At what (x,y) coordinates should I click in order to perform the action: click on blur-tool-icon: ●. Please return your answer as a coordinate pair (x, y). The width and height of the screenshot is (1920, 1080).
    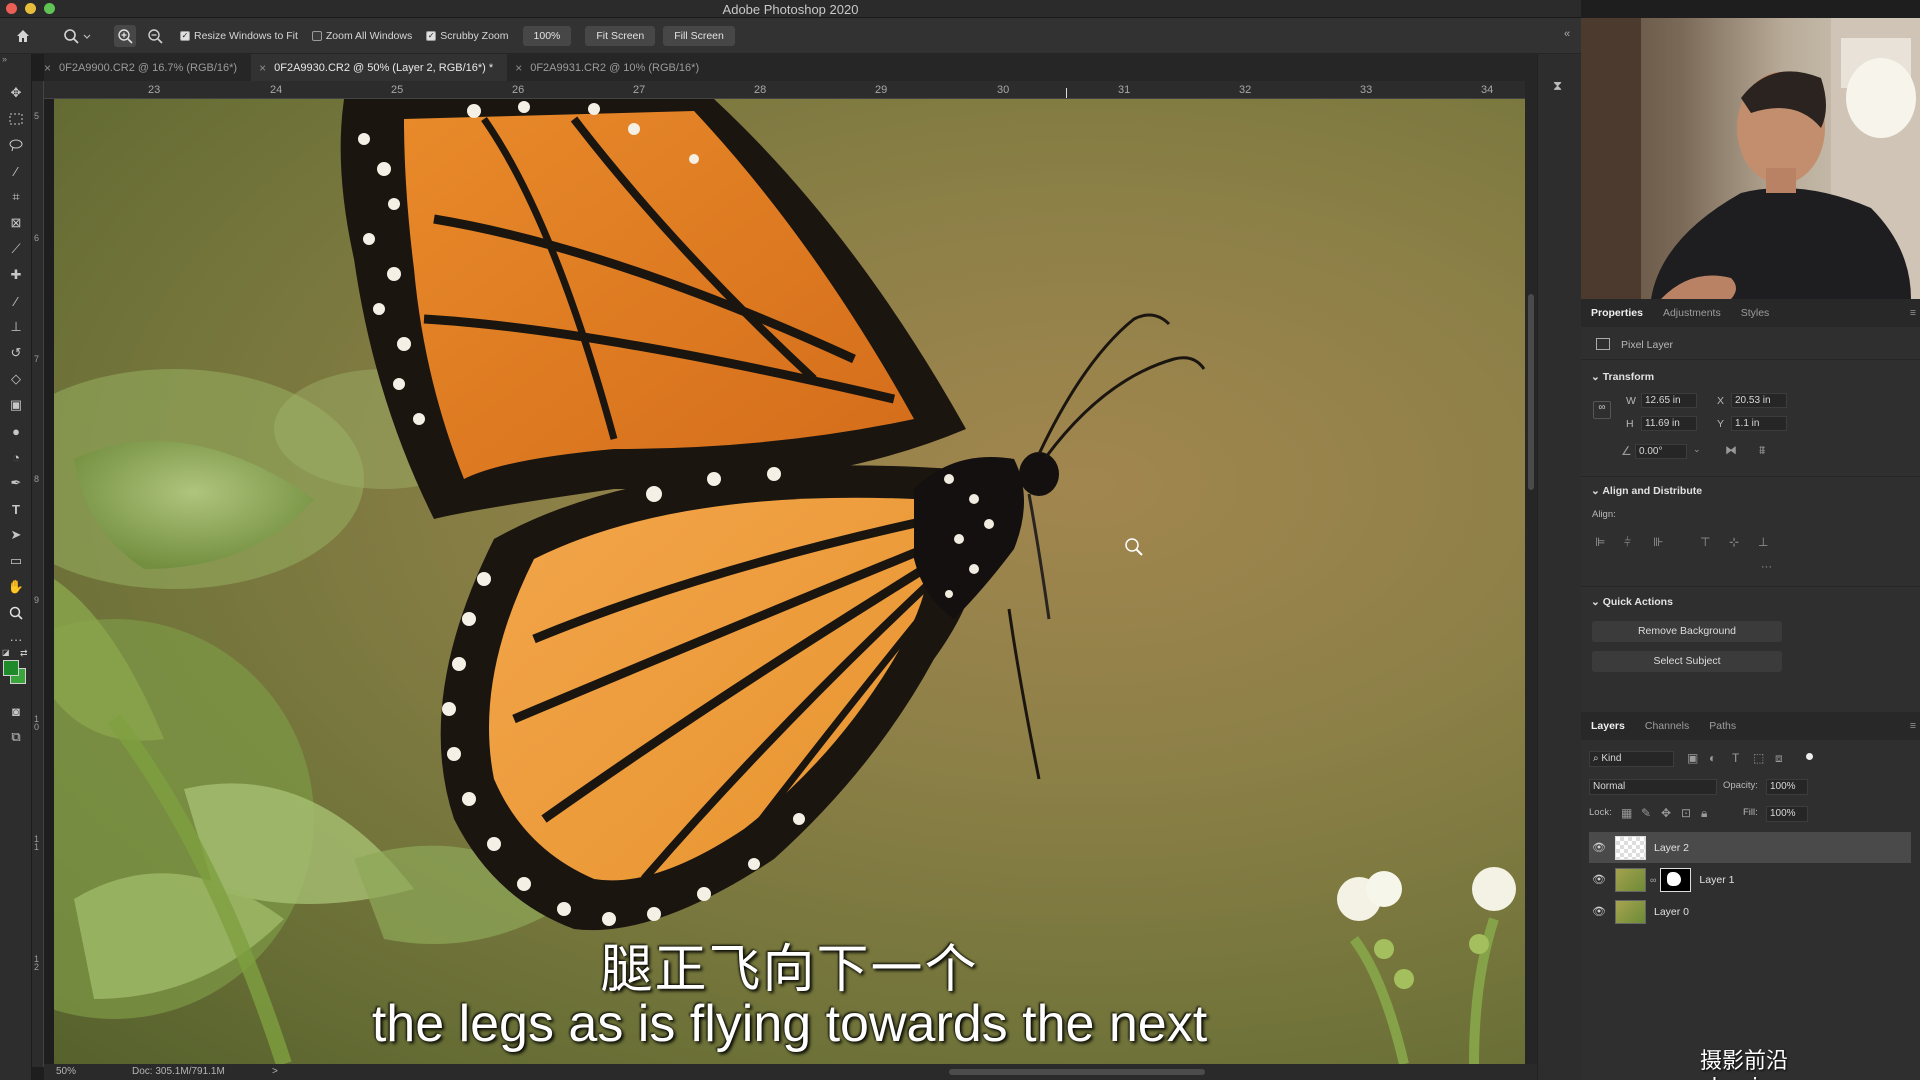
    Looking at the image, I should click on (16, 431).